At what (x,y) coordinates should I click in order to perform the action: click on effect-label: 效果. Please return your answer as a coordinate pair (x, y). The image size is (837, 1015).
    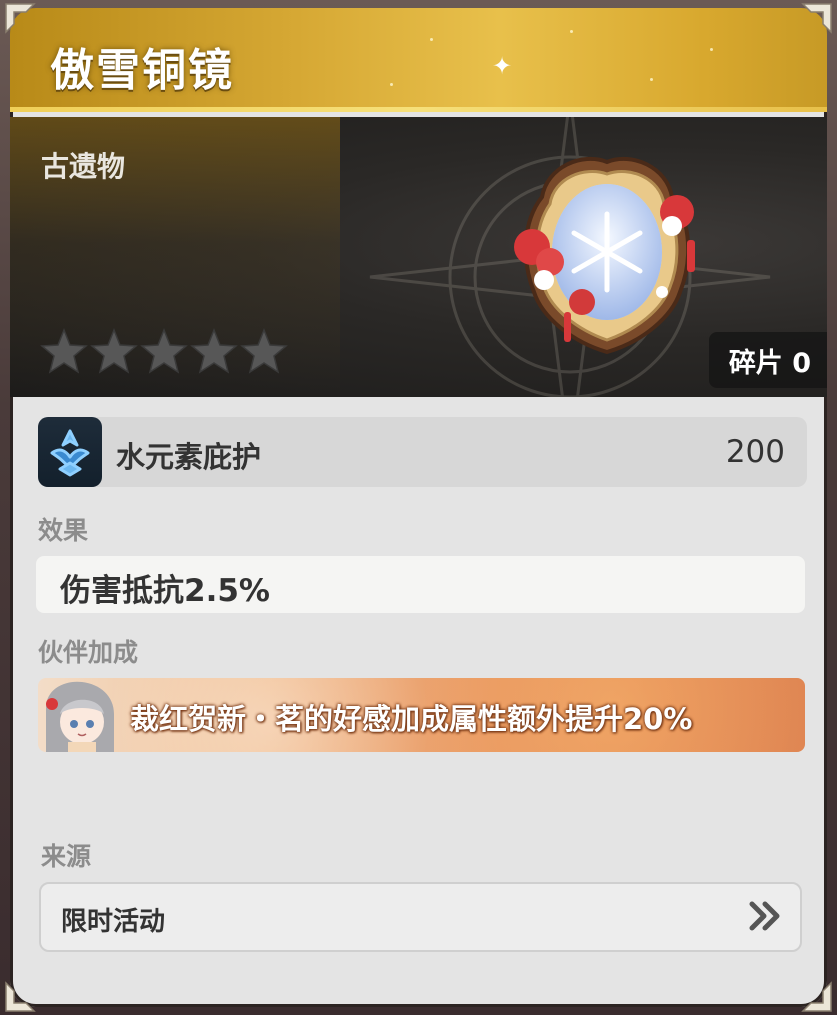
    Looking at the image, I should click on (63, 530).